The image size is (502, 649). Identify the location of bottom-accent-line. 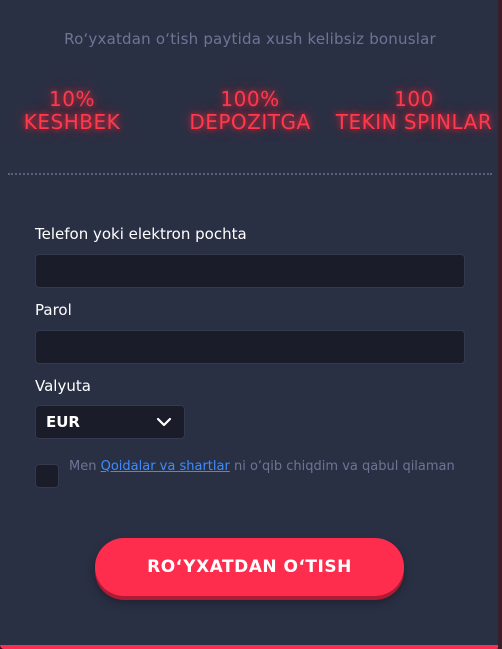
(250, 647).